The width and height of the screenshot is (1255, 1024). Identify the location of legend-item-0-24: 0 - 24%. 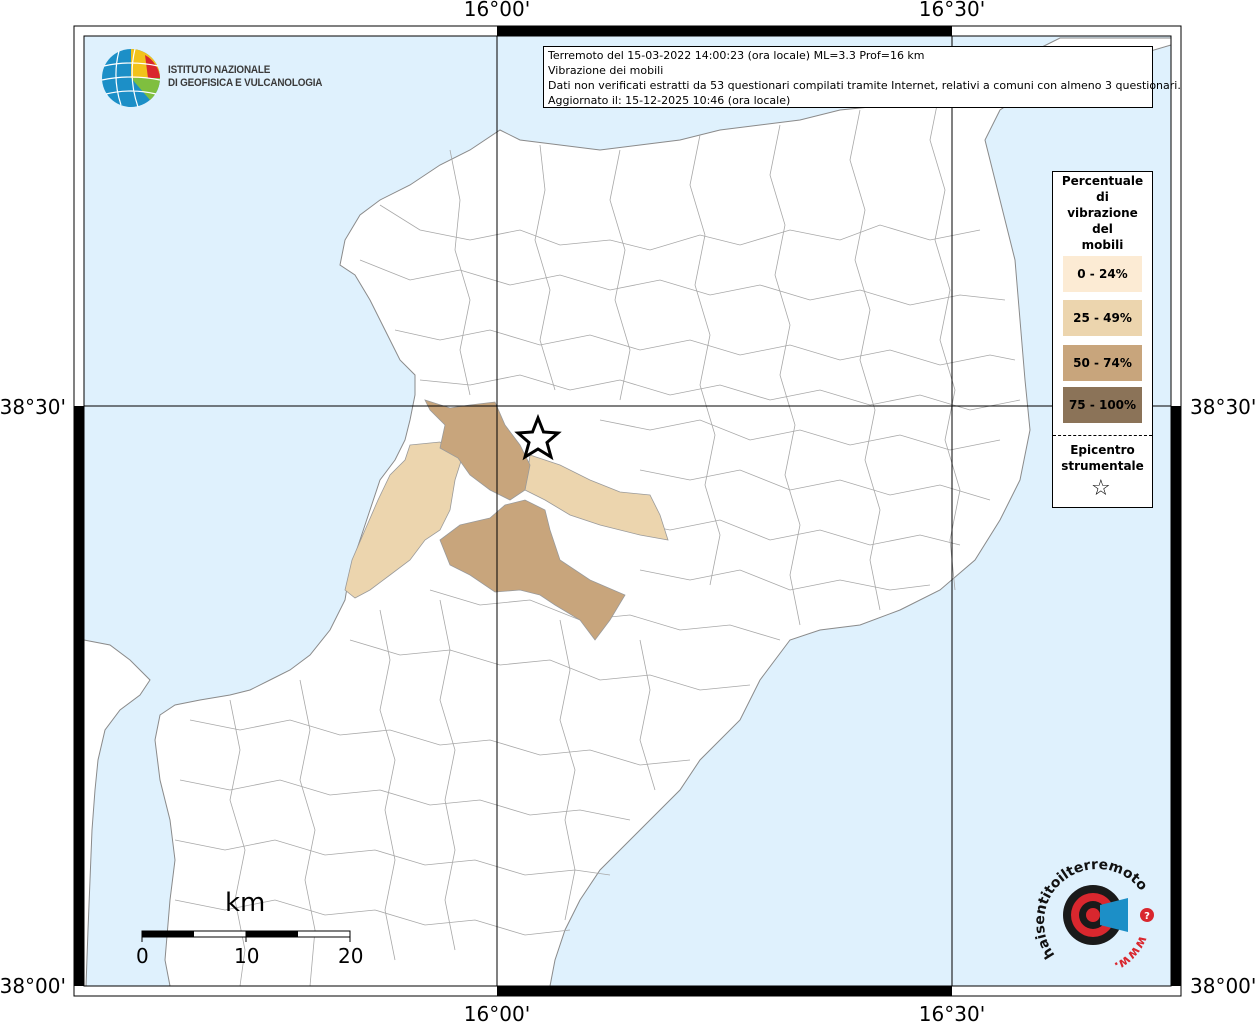
(1102, 274).